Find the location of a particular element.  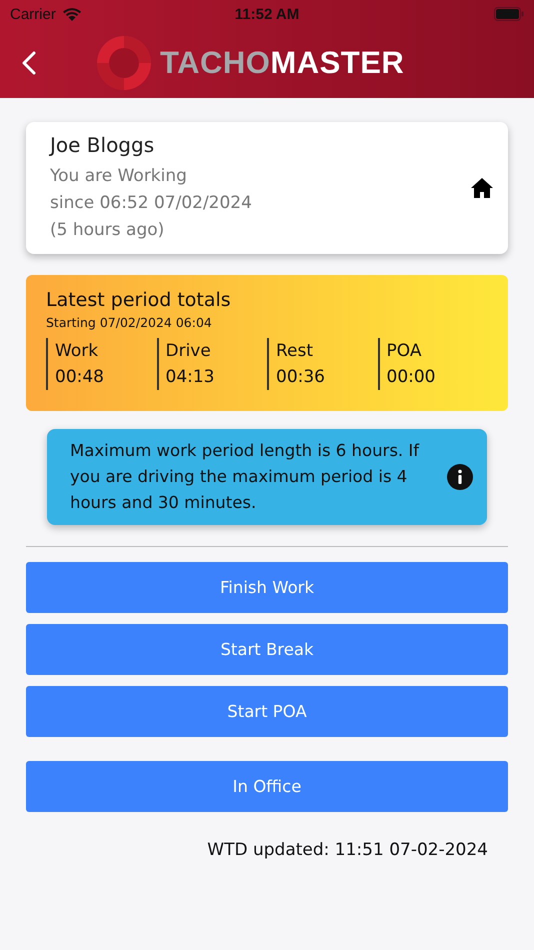

total-value: 00:00 is located at coordinates (411, 377).